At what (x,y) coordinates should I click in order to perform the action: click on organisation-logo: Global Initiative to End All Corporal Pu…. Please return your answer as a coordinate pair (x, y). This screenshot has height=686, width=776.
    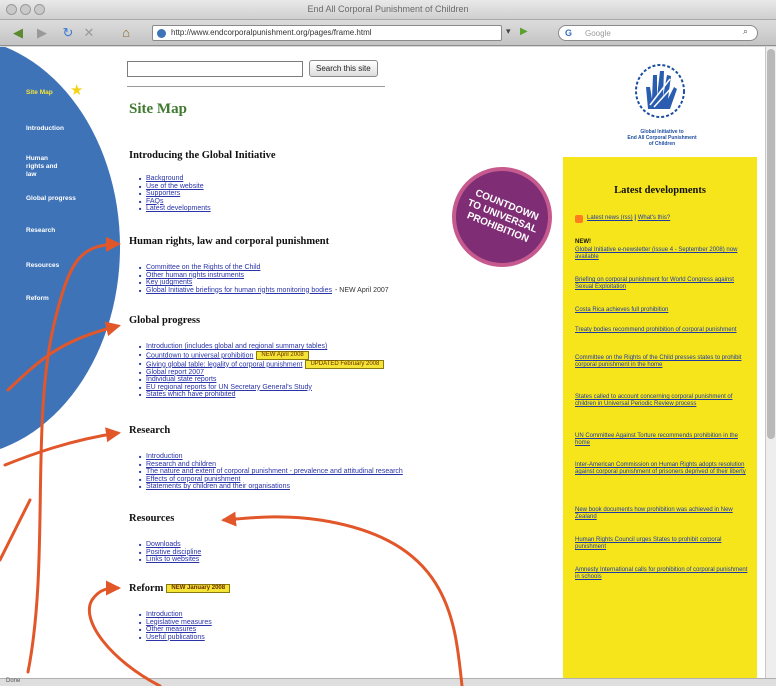
    Looking at the image, I should click on (662, 102).